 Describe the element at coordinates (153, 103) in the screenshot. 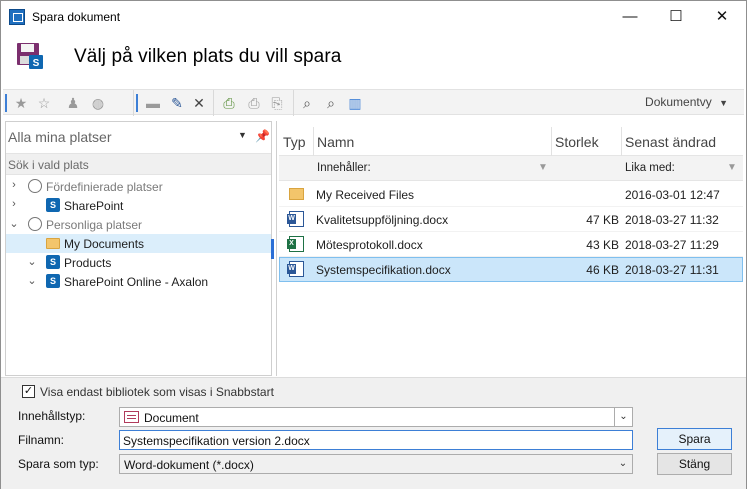

I see `new-folder-icon: ▬` at that location.